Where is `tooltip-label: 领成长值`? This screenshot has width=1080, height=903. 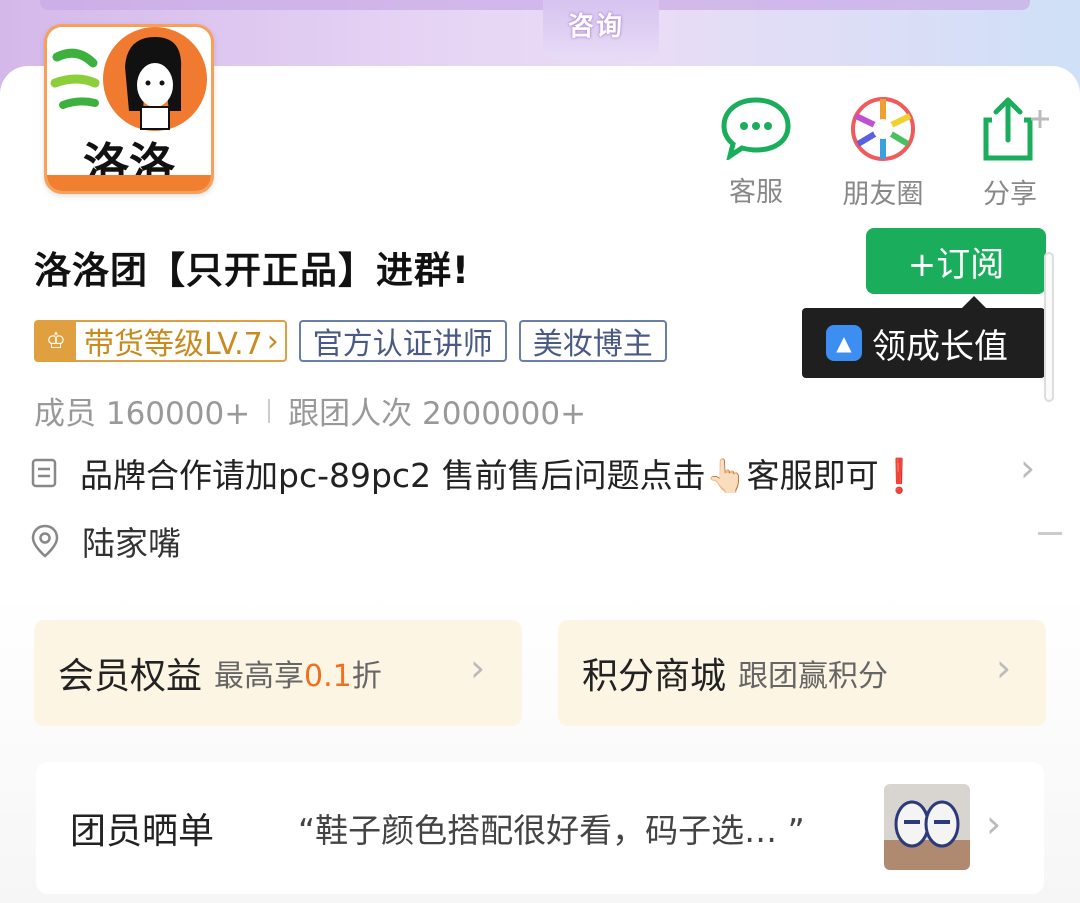
tooltip-label: 领成长值 is located at coordinates (940, 346).